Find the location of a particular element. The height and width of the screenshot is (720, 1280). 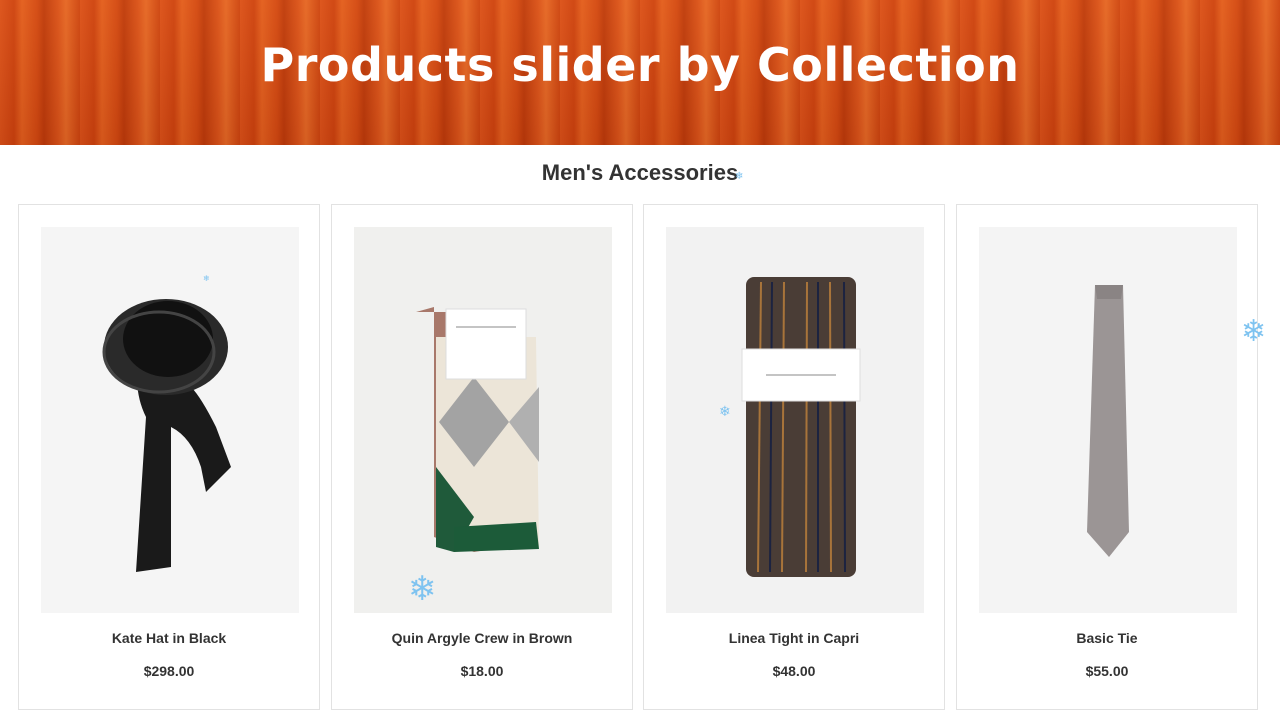

tights-icon is located at coordinates (795, 420).